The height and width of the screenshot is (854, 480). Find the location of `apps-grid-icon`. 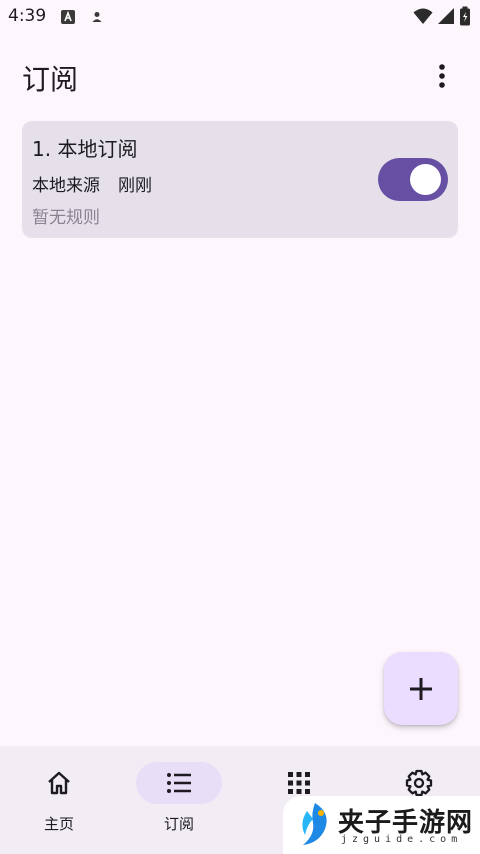

apps-grid-icon is located at coordinates (299, 783).